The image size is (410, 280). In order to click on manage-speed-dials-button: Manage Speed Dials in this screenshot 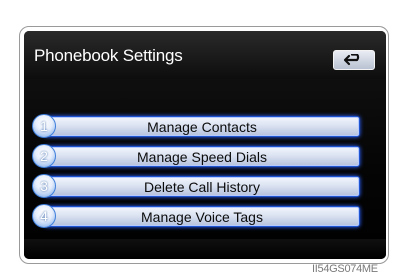, I will do `click(202, 156)`.